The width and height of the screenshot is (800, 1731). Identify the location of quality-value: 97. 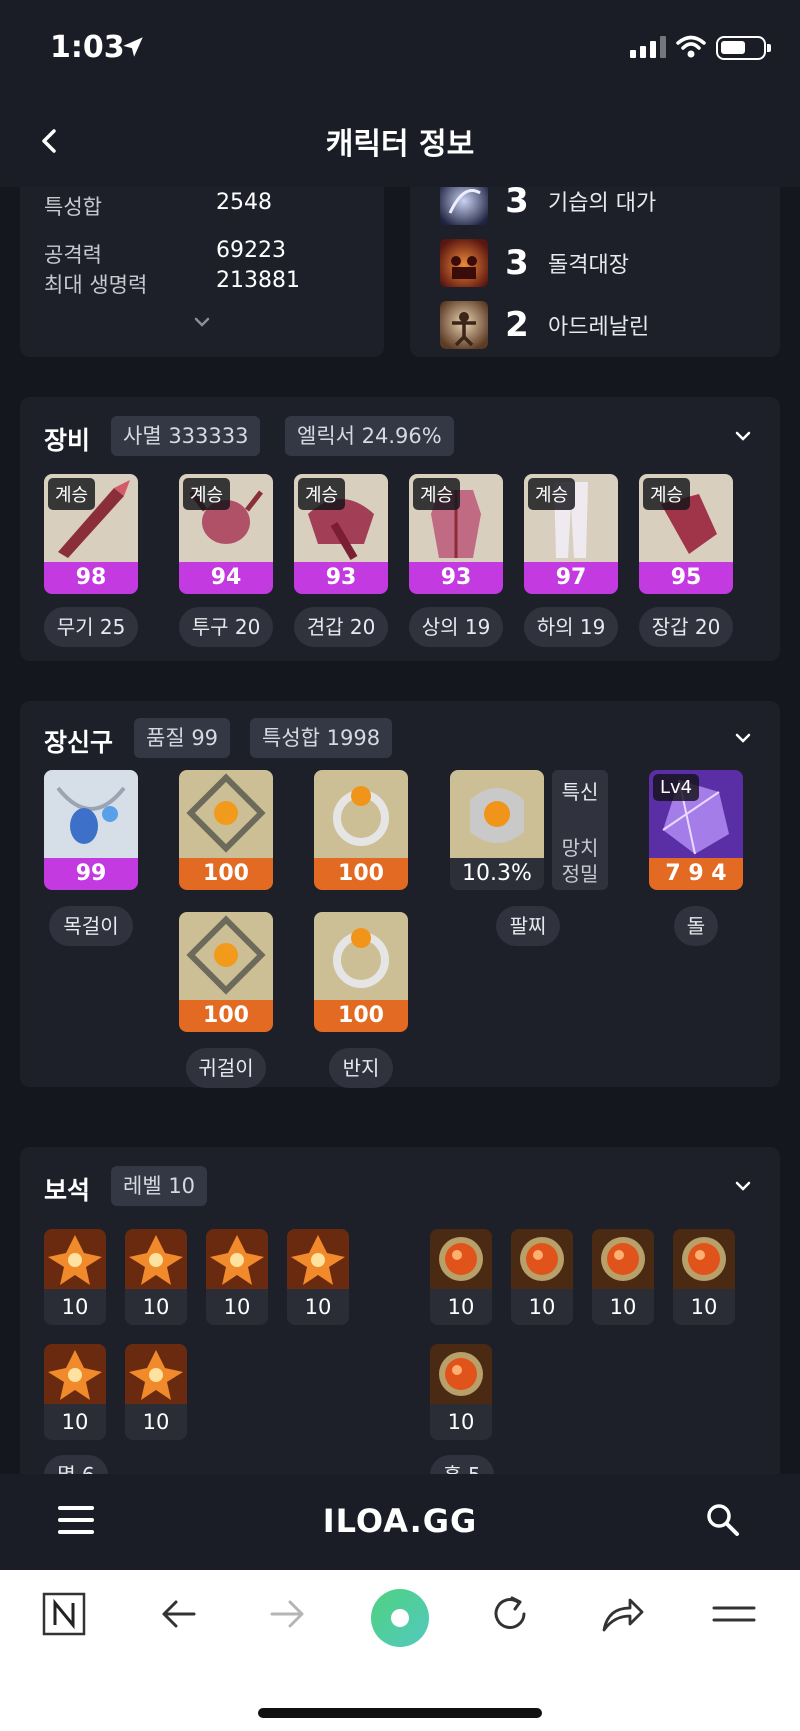
(571, 578).